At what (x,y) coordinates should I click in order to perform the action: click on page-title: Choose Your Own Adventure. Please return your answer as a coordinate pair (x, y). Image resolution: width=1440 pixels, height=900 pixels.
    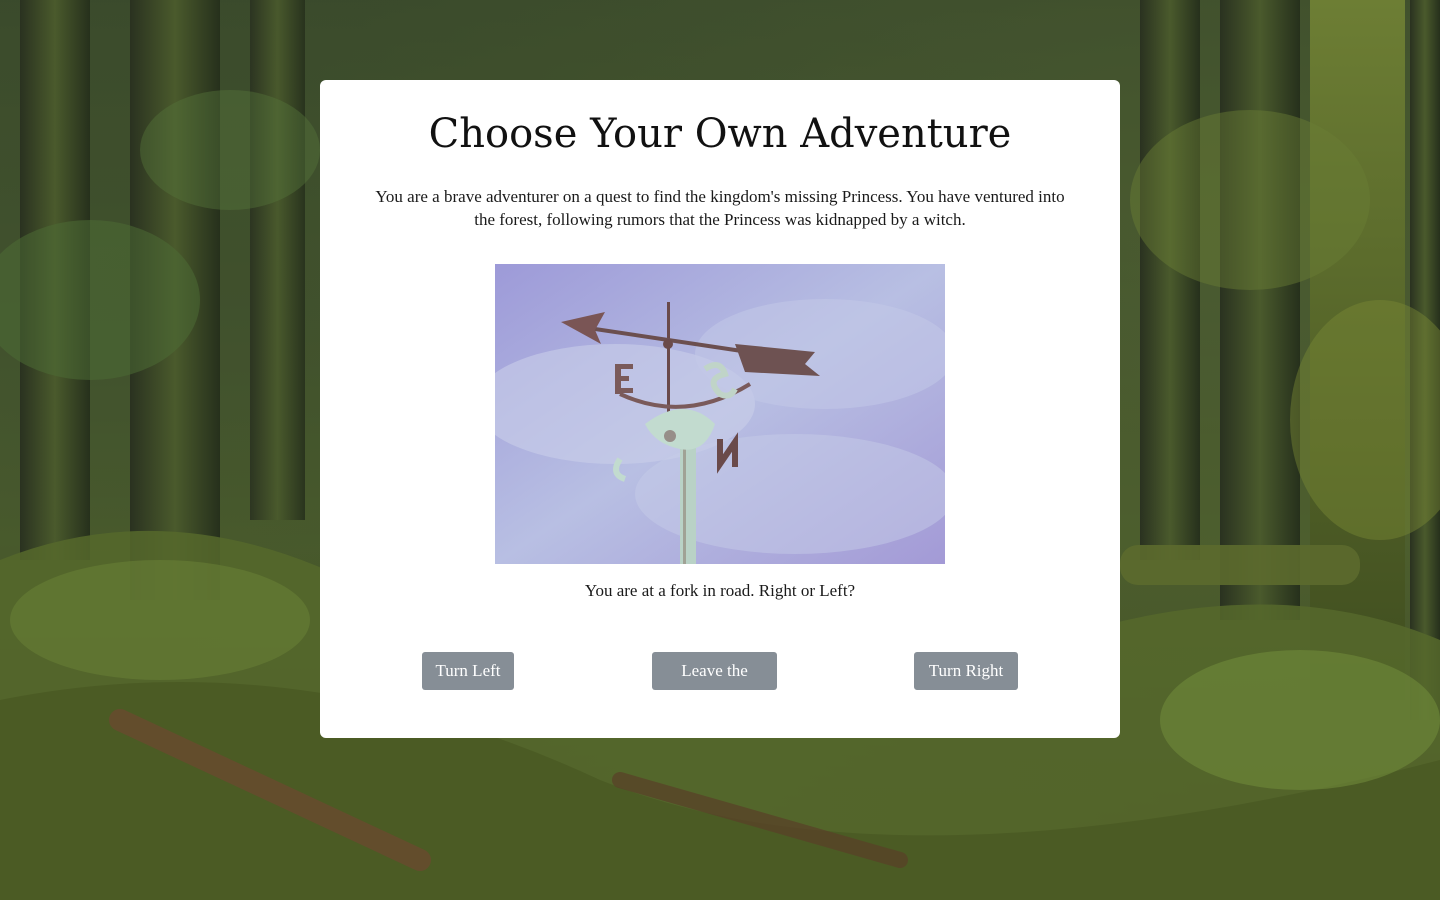
    Looking at the image, I should click on (720, 134).